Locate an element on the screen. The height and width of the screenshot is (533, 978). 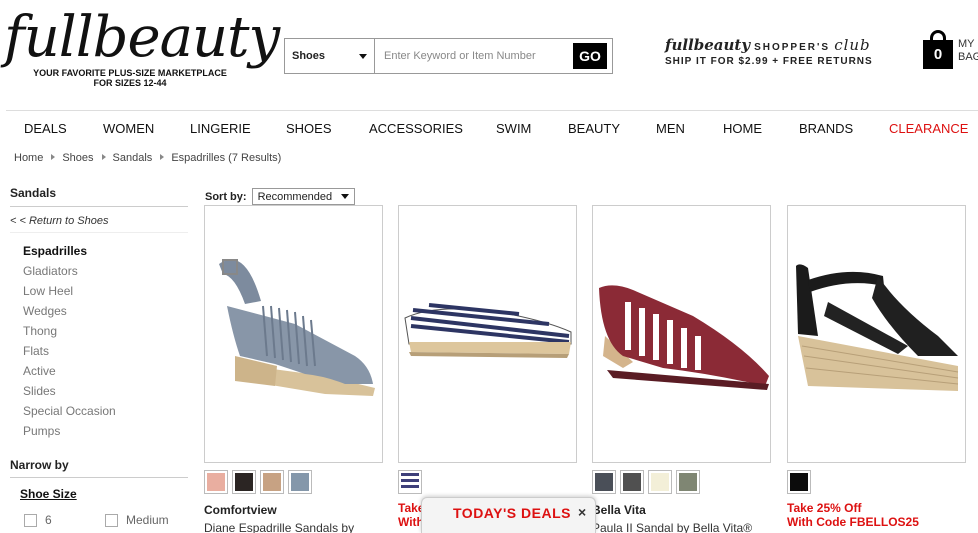
club-title: fullbeauty SHOPPER'S club is located at coordinates (770, 45).